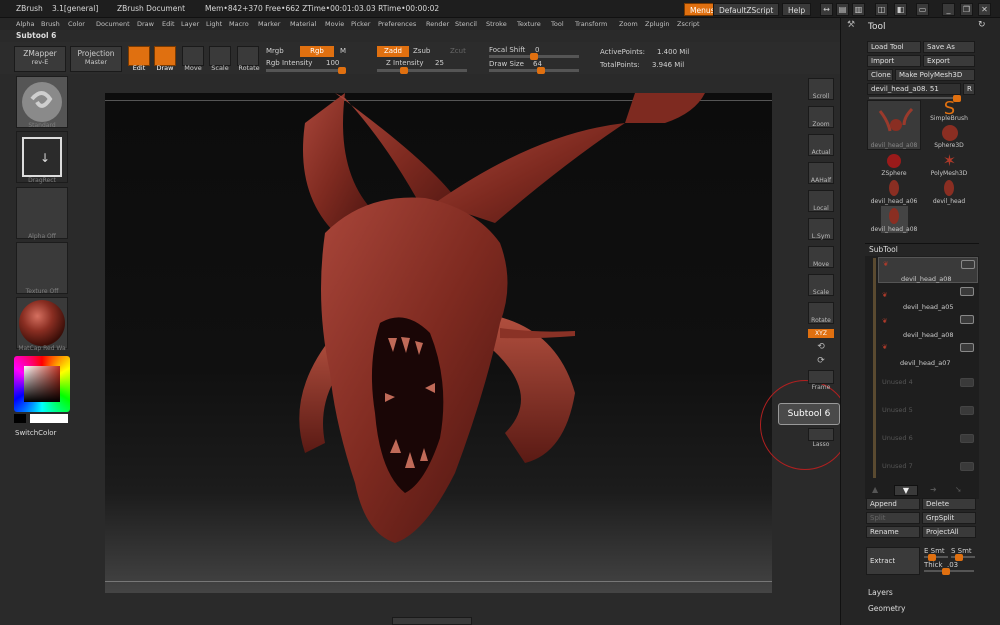  Describe the element at coordinates (928, 354) in the screenshot. I see `subtool-row-4: ❦ devil_head_a07` at that location.